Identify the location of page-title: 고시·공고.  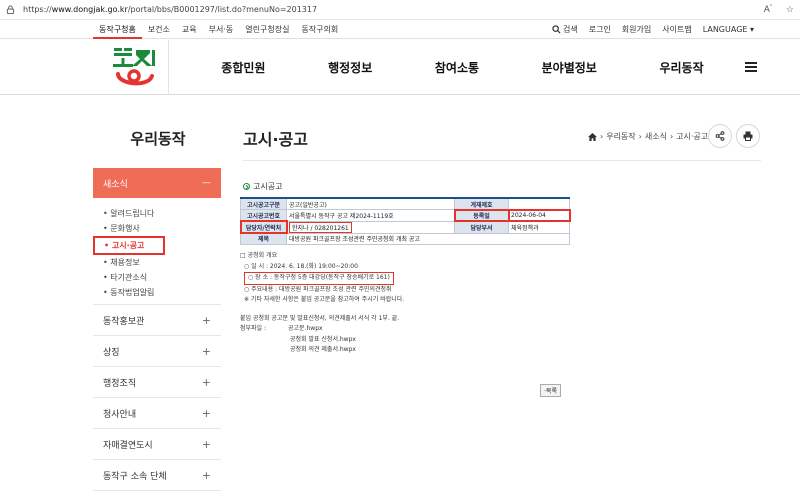
(275, 139).